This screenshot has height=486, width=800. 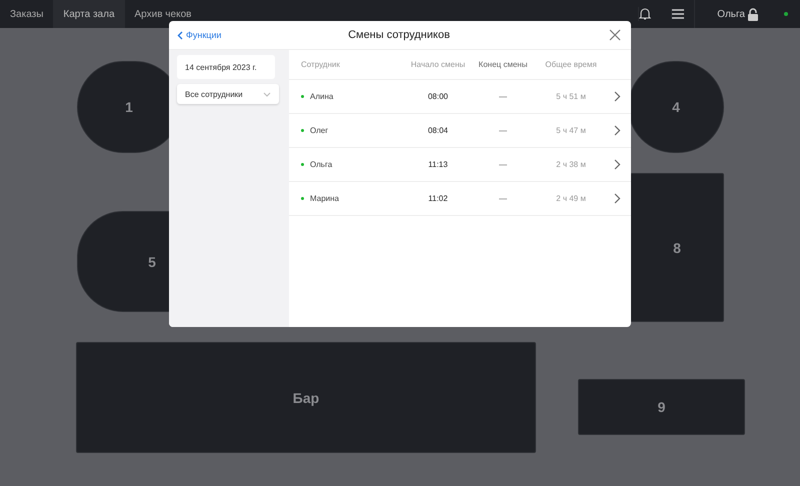 What do you see at coordinates (645, 14) in the screenshot?
I see `bell-icon` at bounding box center [645, 14].